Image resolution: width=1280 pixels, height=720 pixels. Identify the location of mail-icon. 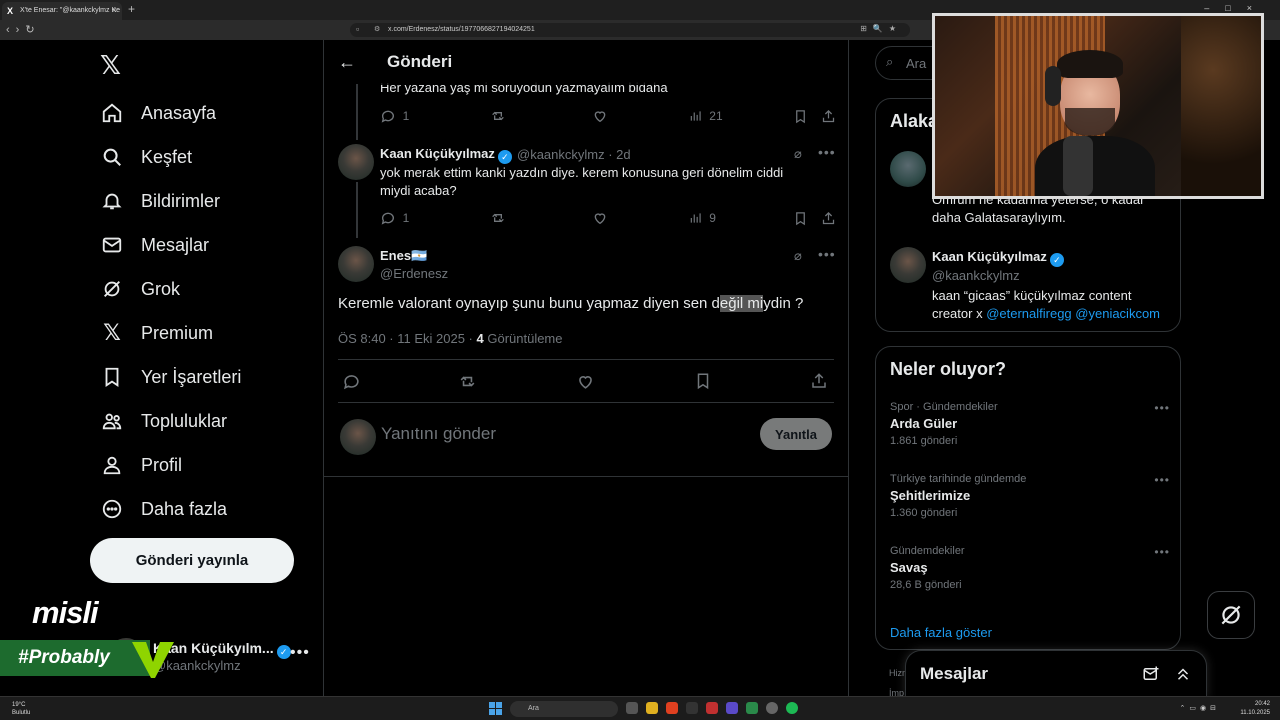
(112, 245).